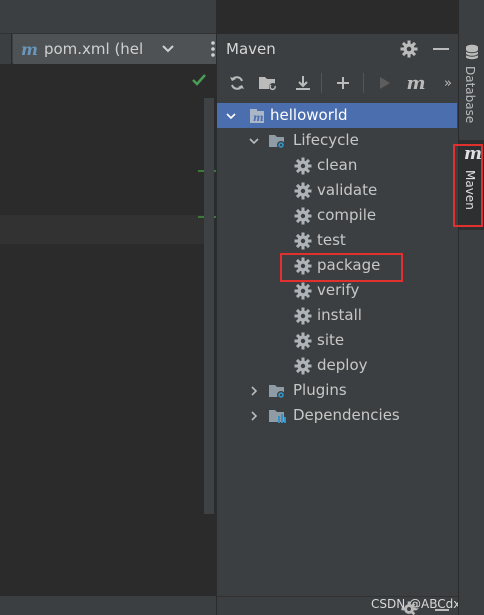  I want to click on tree-item-goal: compile, so click(337, 215).